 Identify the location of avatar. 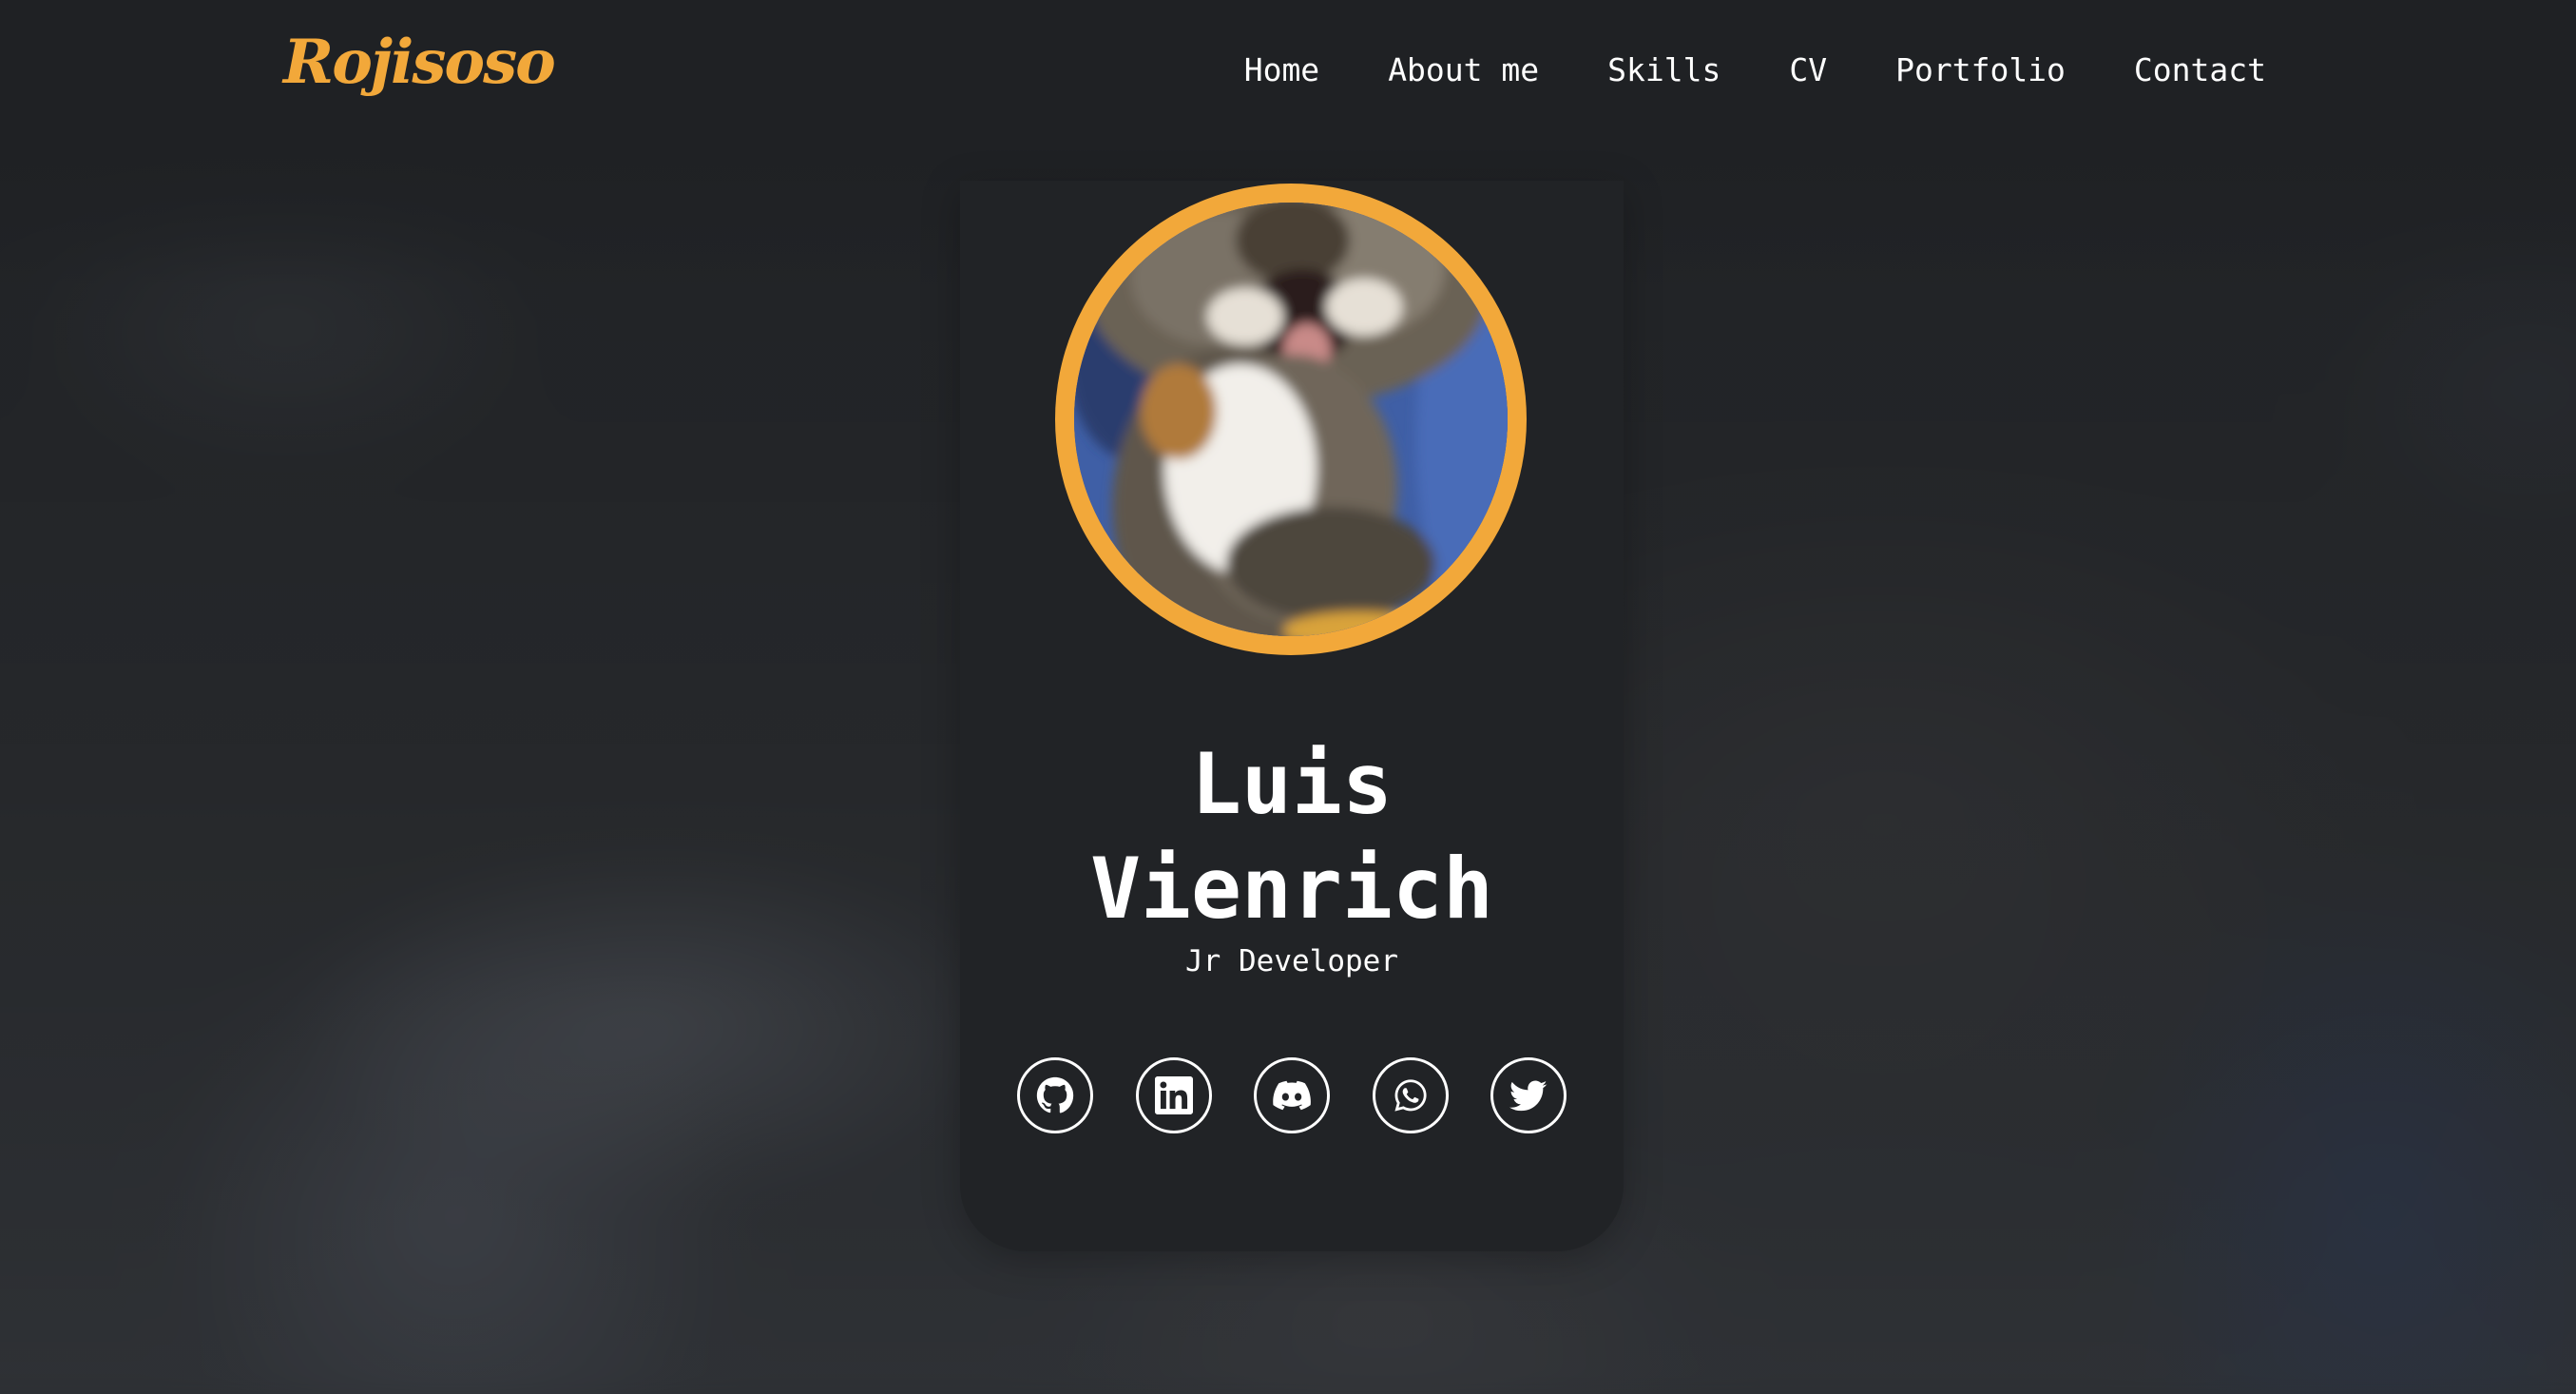
(1291, 419).